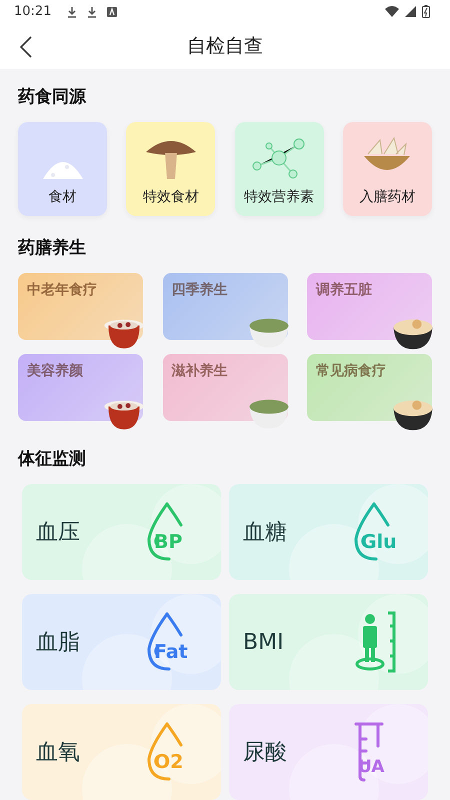 The width and height of the screenshot is (450, 800). I want to click on wifi-icon, so click(392, 11).